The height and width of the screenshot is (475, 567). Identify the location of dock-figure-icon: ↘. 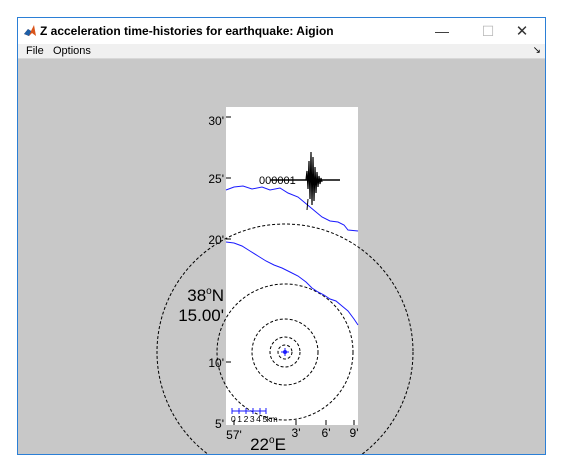
(537, 51).